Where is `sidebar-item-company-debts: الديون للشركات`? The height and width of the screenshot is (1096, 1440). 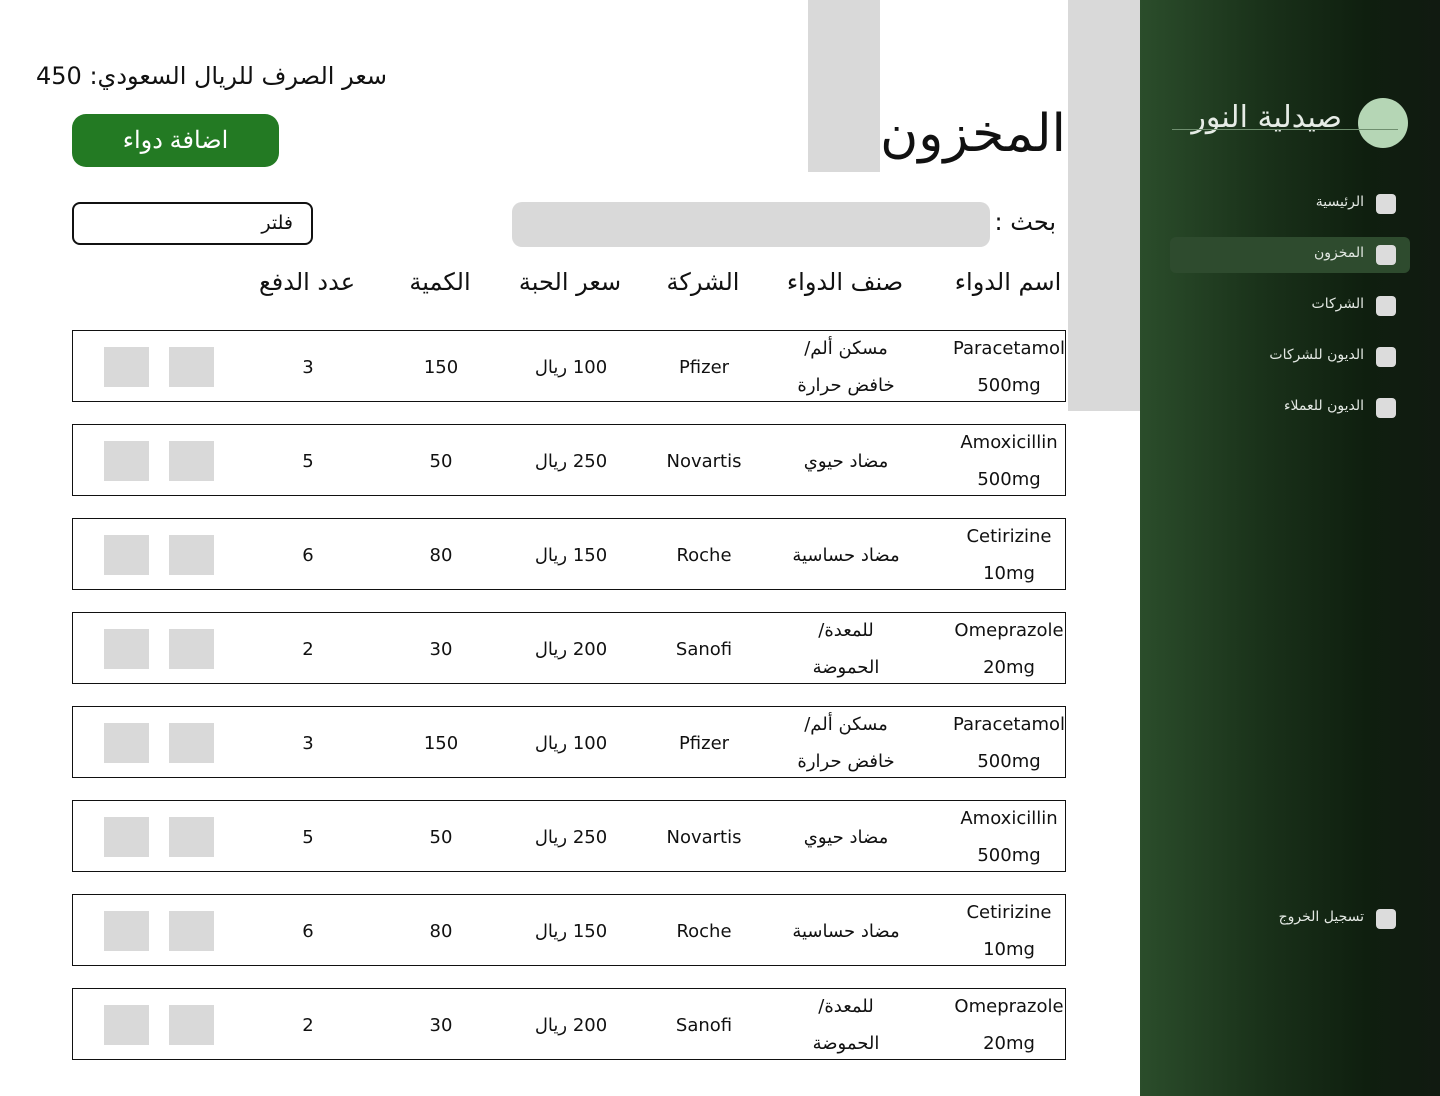 sidebar-item-company-debts: الديون للشركات is located at coordinates (1290, 357).